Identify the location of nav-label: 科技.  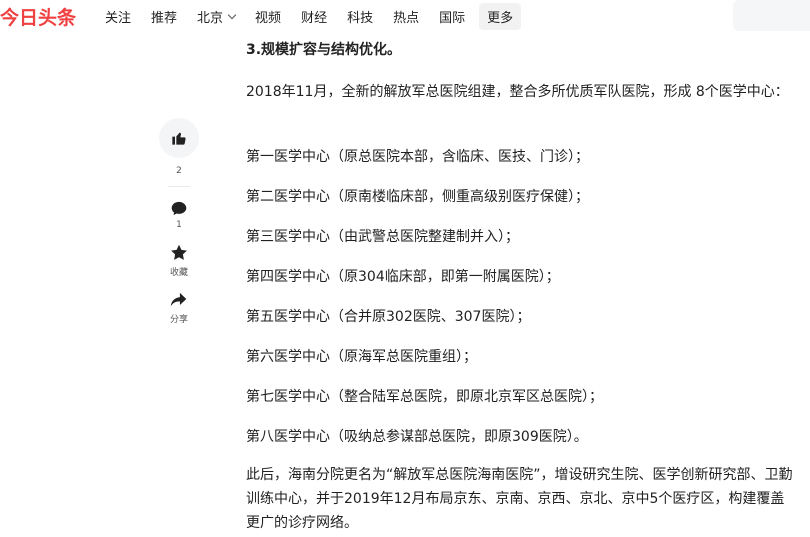
(360, 18).